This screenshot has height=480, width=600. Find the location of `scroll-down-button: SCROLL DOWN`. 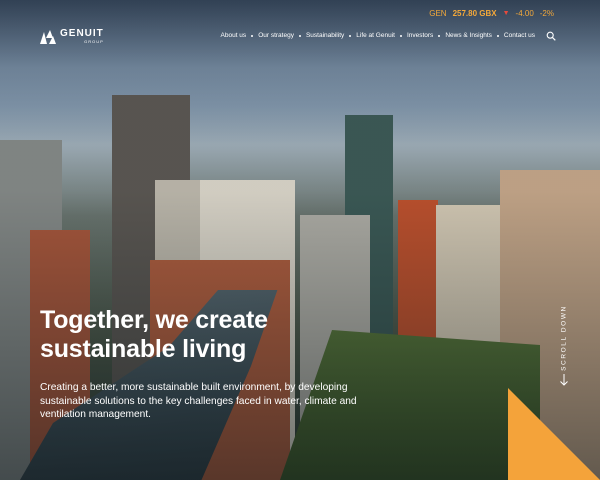

scroll-down-button: SCROLL DOWN is located at coordinates (564, 343).